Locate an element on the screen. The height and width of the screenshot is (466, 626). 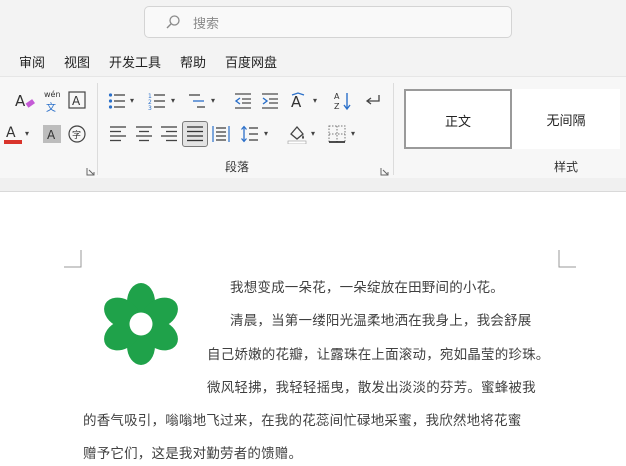
svg-text: Z is located at coordinates (337, 106).